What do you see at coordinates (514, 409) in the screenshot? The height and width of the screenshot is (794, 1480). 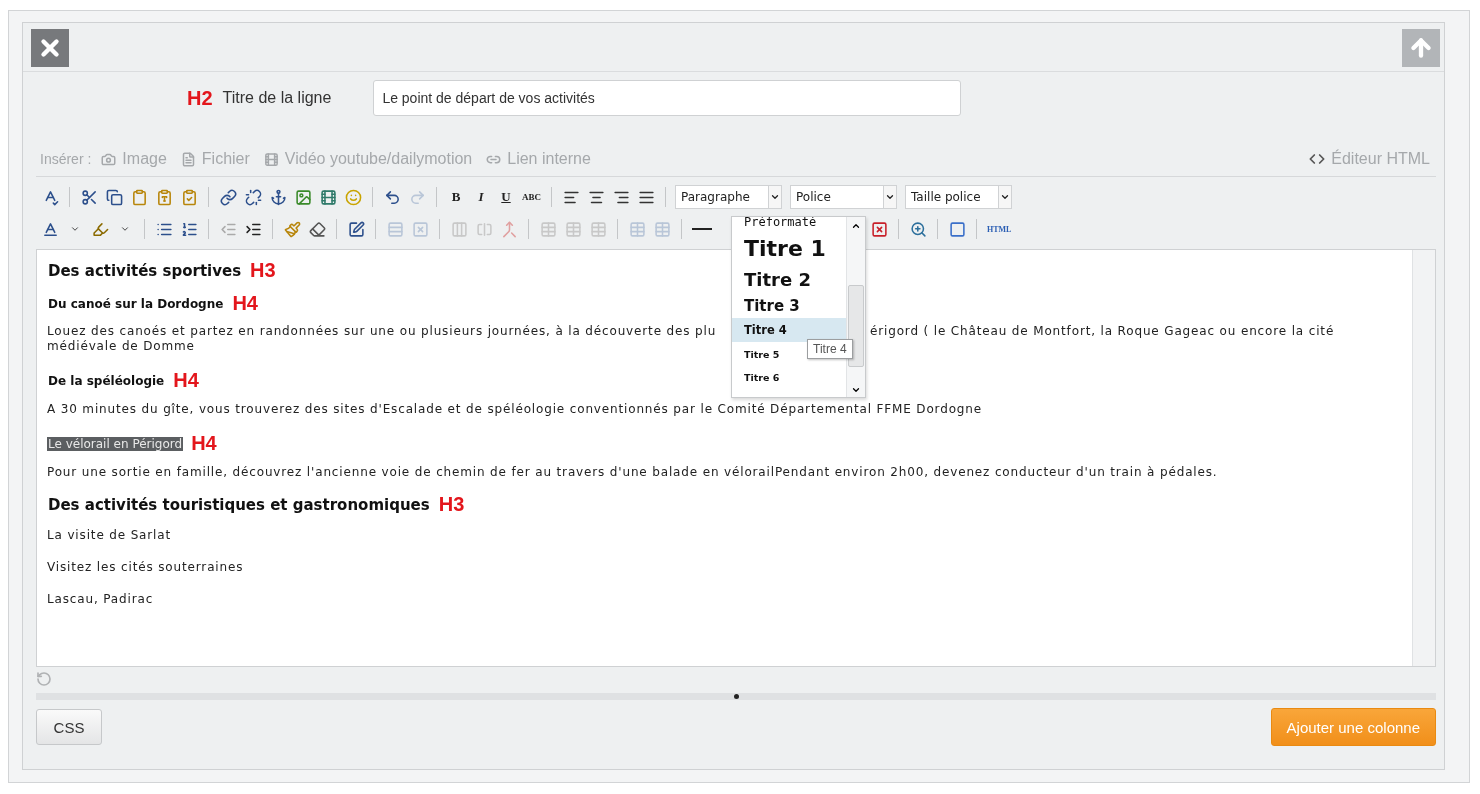 I see `paragraph-text: A 30 minutes du gîte, vous trouverez des sites d'Escalade et de spéléologie conventionnés par le Comité Départemental FFME Dordogne` at bounding box center [514, 409].